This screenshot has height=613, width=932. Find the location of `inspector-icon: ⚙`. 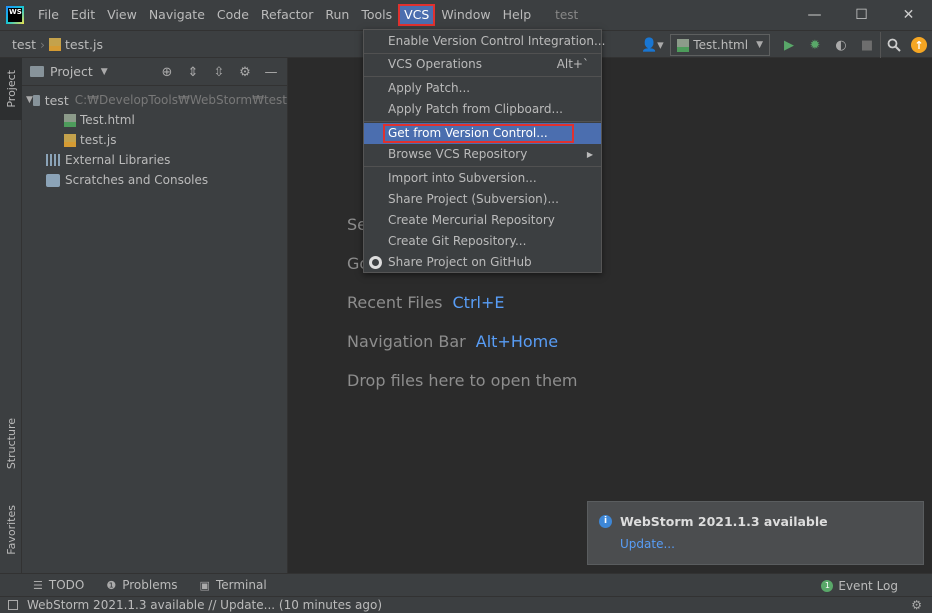

inspector-icon: ⚙ is located at coordinates (916, 605).